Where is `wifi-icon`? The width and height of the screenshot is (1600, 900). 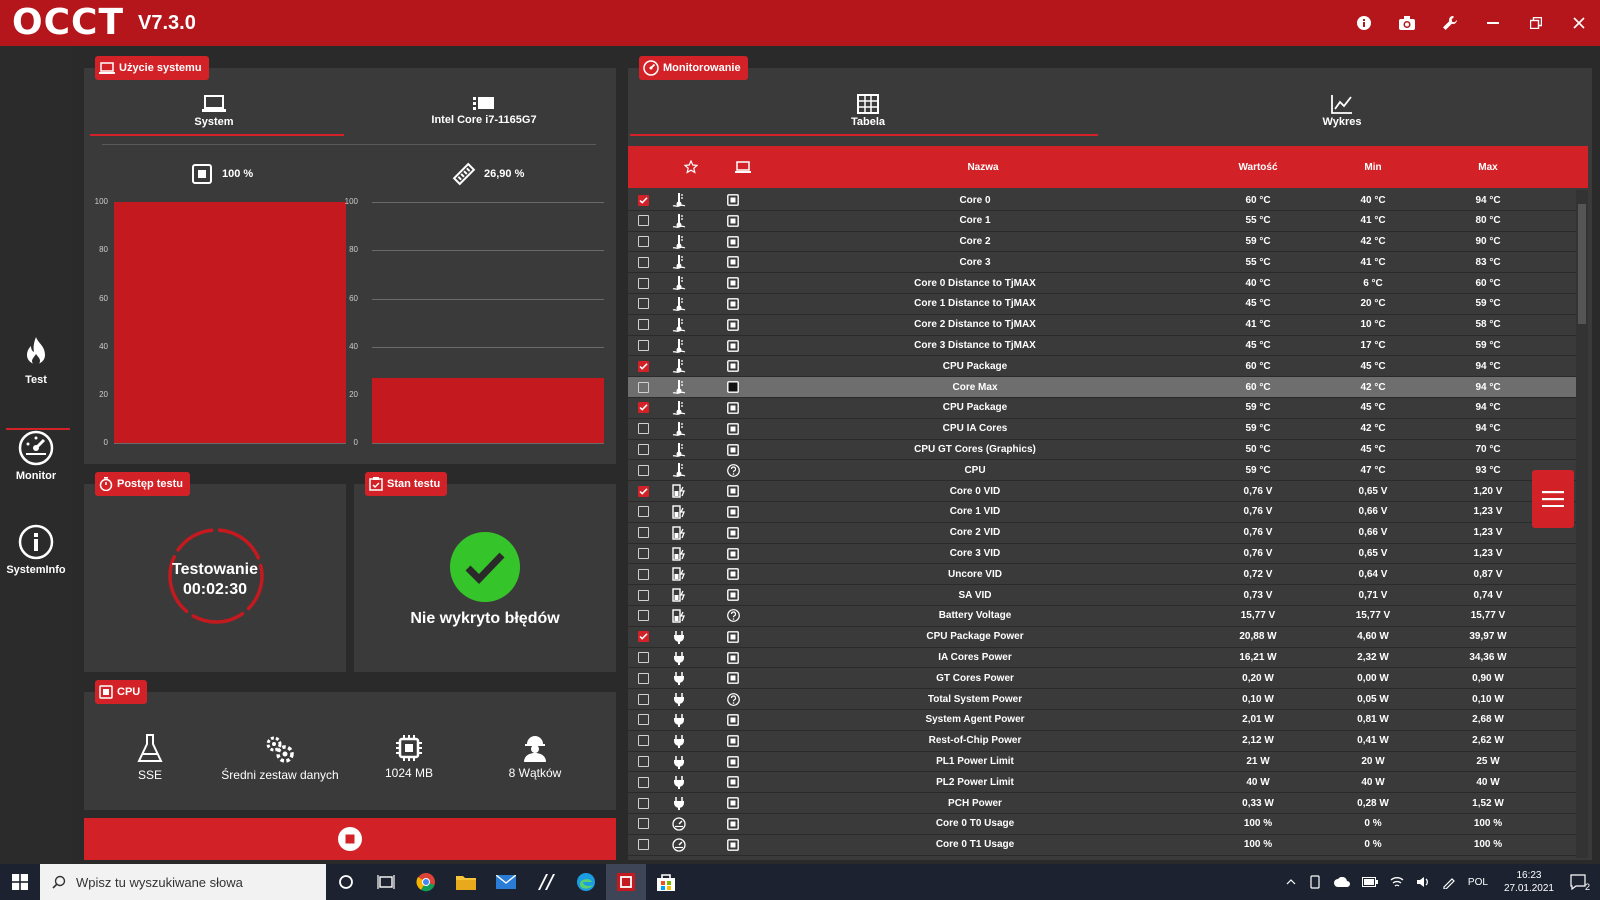 wifi-icon is located at coordinates (1397, 882).